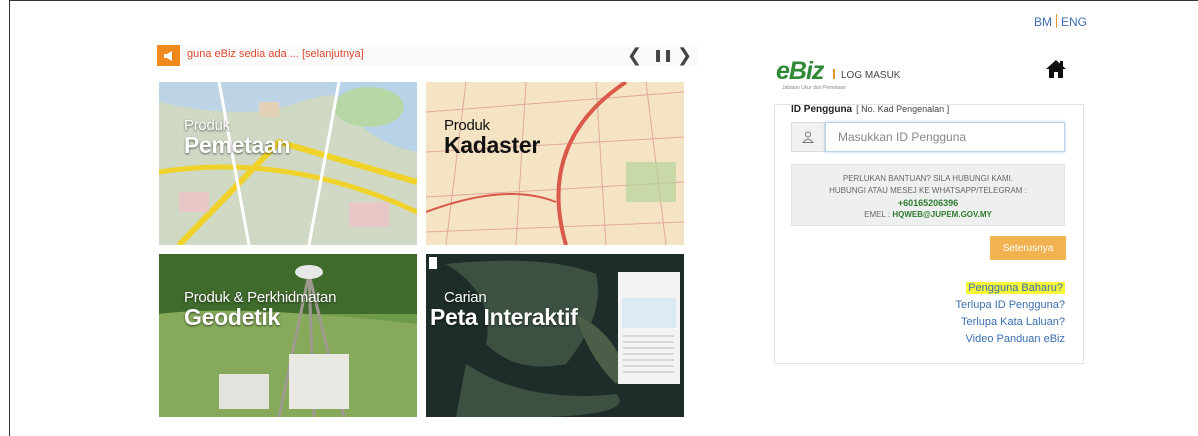 The width and height of the screenshot is (1198, 436). I want to click on tile-big-title: Pemetaan, so click(237, 145).